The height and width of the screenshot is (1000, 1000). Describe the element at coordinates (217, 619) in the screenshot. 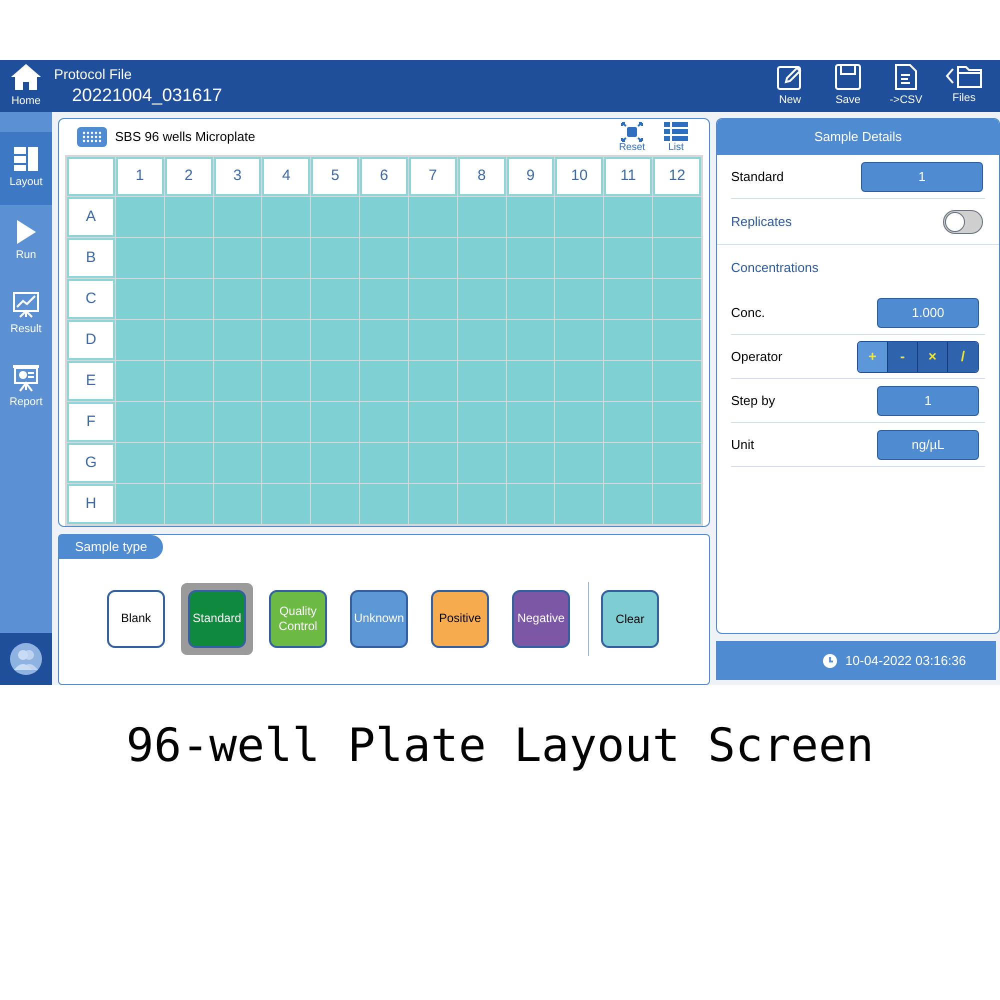

I see `sample-type-button: Standard` at that location.